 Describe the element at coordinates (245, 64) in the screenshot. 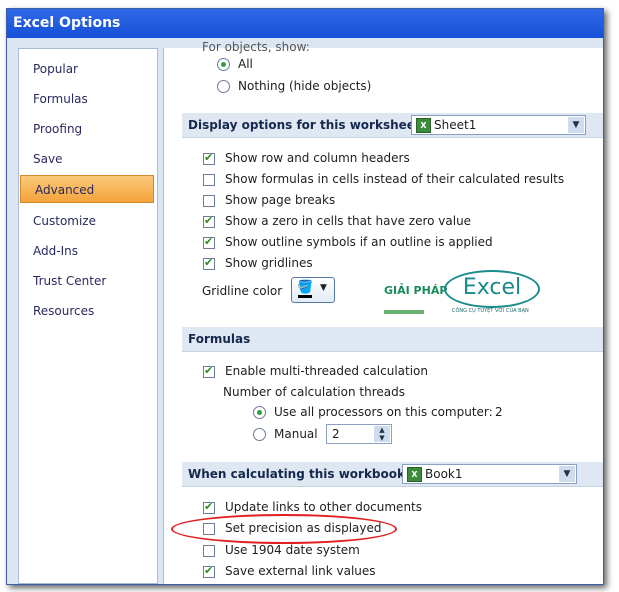

I see `radio-all-label: All` at that location.